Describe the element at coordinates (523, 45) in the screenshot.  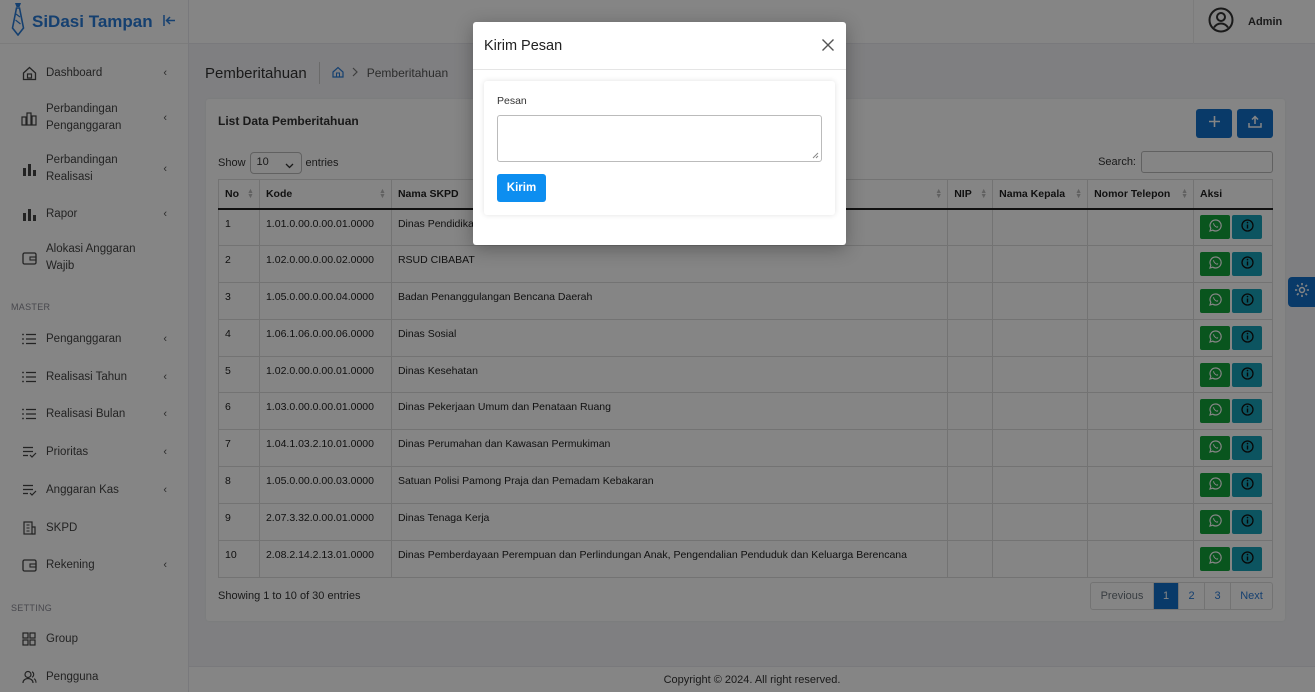
I see `modal-title: Kirim Pesan` at that location.